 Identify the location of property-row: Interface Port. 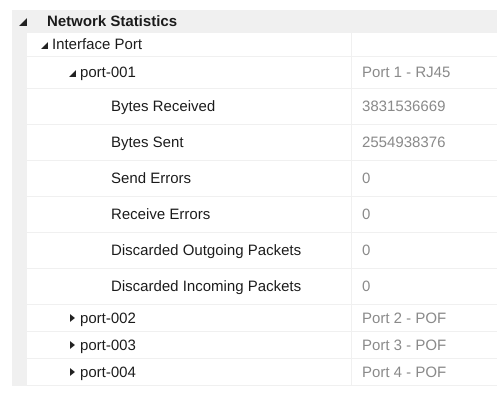
(262, 45).